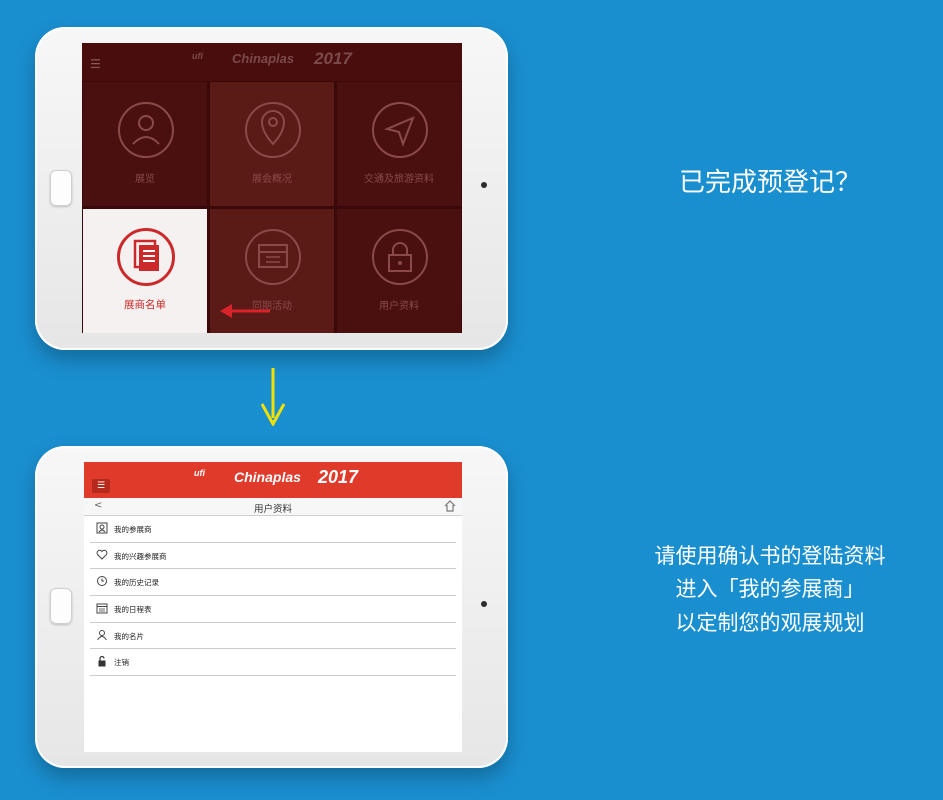  I want to click on location-pin-icon, so click(273, 128).